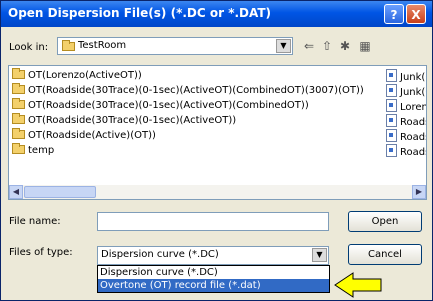 The height and width of the screenshot is (301, 433). What do you see at coordinates (419, 192) in the screenshot?
I see `scroll-right-icon: ▶` at bounding box center [419, 192].